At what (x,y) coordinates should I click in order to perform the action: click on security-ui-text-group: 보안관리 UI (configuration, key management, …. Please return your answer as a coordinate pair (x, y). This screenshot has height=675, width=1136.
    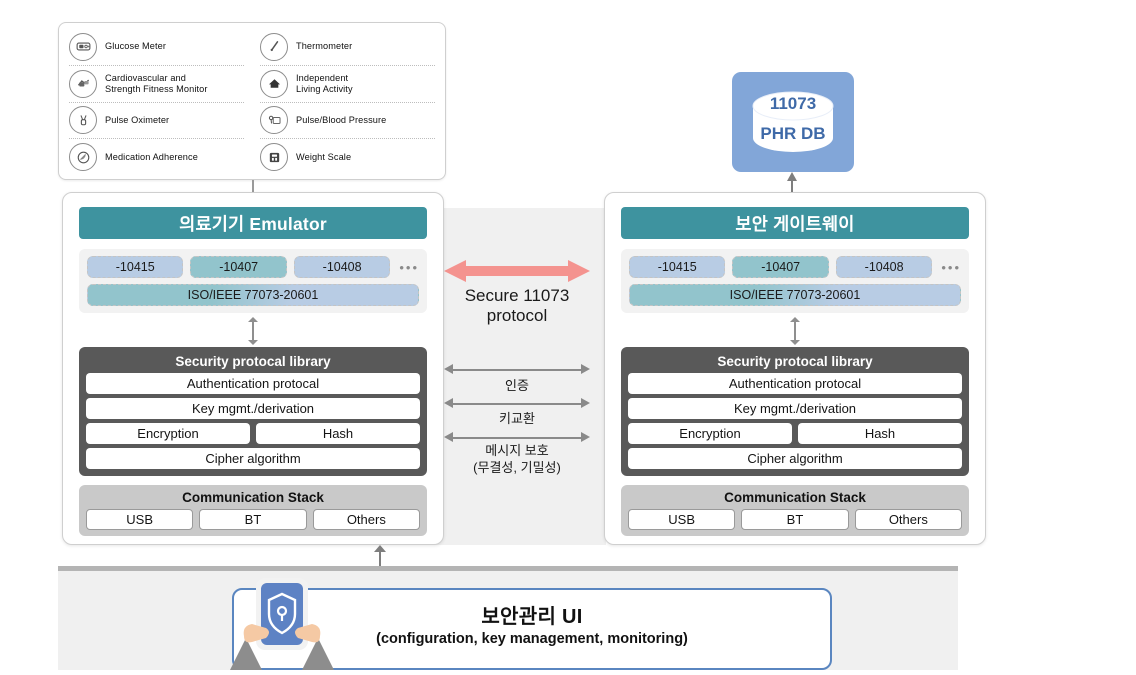
    Looking at the image, I should click on (532, 623).